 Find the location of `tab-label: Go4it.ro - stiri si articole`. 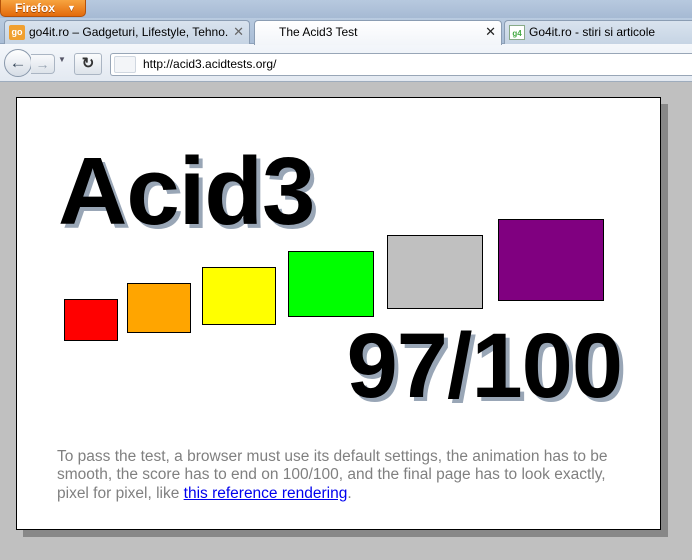

tab-label: Go4it.ro - stiri si articole is located at coordinates (592, 32).